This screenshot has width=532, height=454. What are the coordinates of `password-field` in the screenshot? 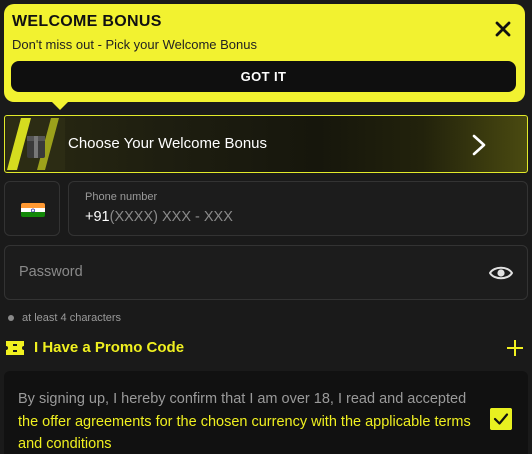 It's located at (266, 272).